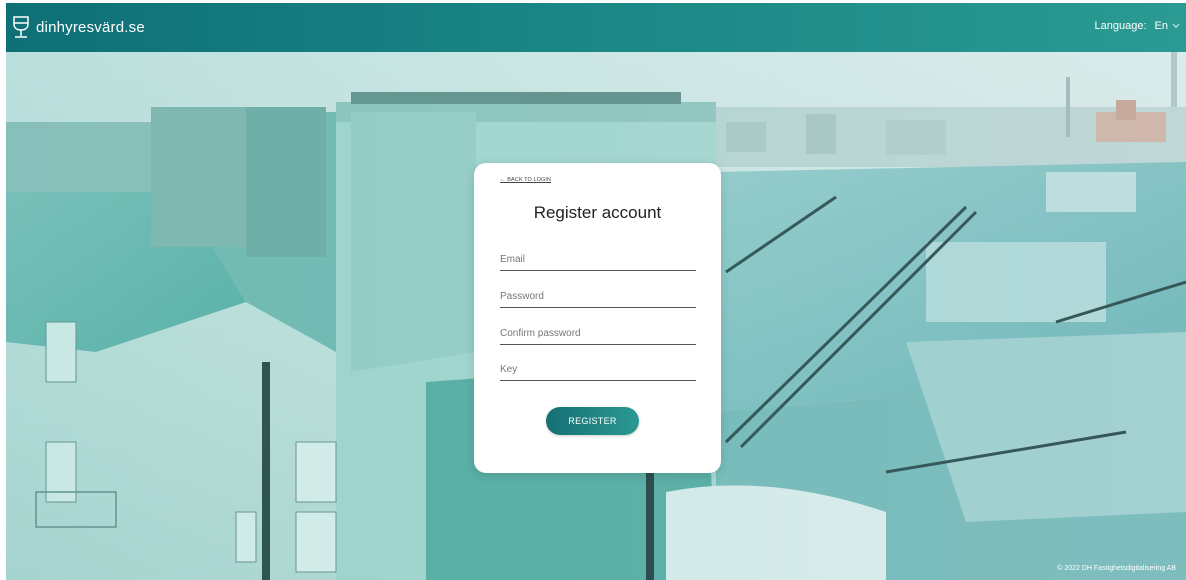 The width and height of the screenshot is (1186, 580). Describe the element at coordinates (1116, 568) in the screenshot. I see `copyright-text: © 2022 DH Fastighetsdigitalisering AB` at that location.